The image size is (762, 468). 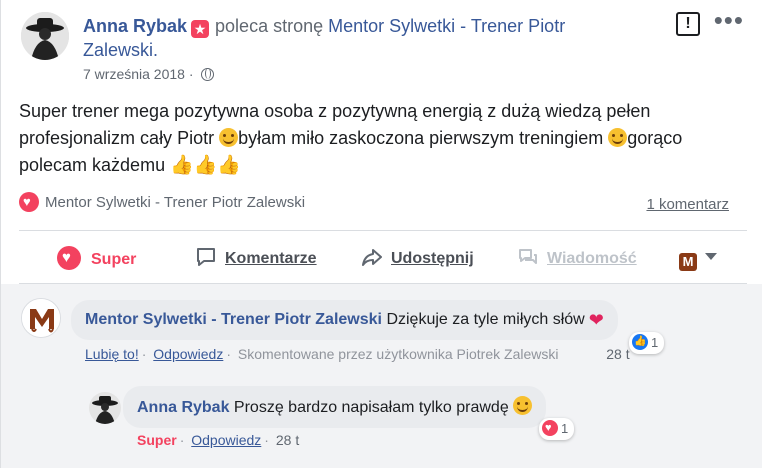 I want to click on divider, so click(x=383, y=230).